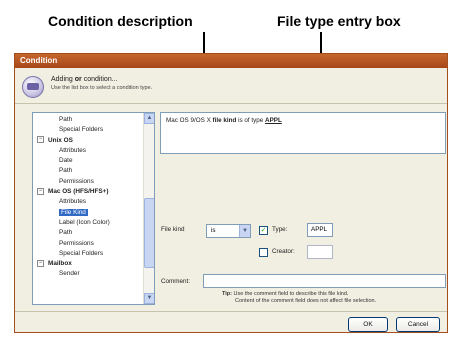 This screenshot has height=344, width=454. Describe the element at coordinates (213, 230) in the screenshot. I see `operator-value: is` at that location.